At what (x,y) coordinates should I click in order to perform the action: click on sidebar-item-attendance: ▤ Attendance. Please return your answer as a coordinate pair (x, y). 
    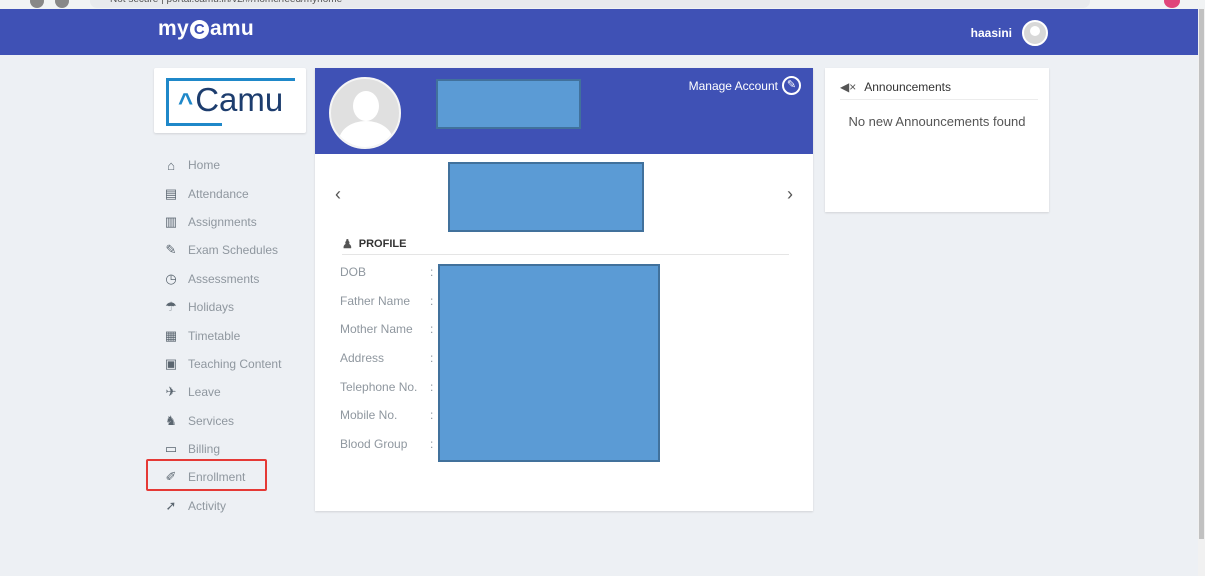
    Looking at the image, I should click on (239, 193).